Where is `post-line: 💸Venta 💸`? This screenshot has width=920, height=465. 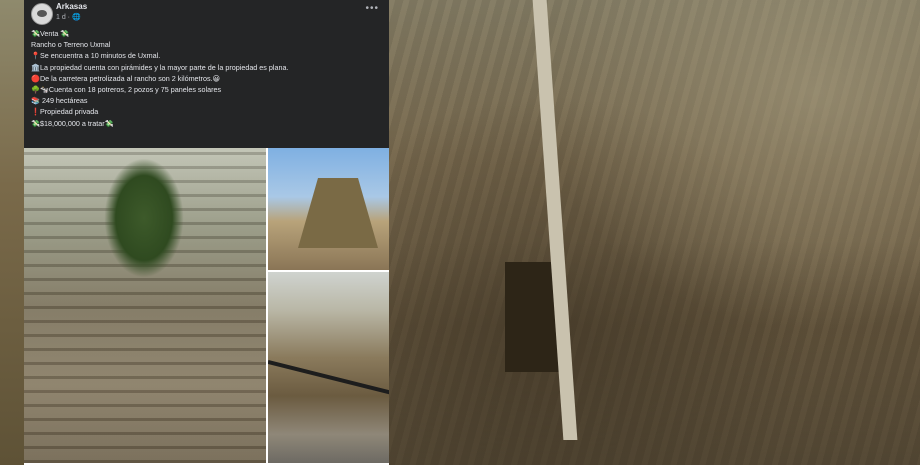
post-line: 💸Venta 💸 is located at coordinates (50, 33).